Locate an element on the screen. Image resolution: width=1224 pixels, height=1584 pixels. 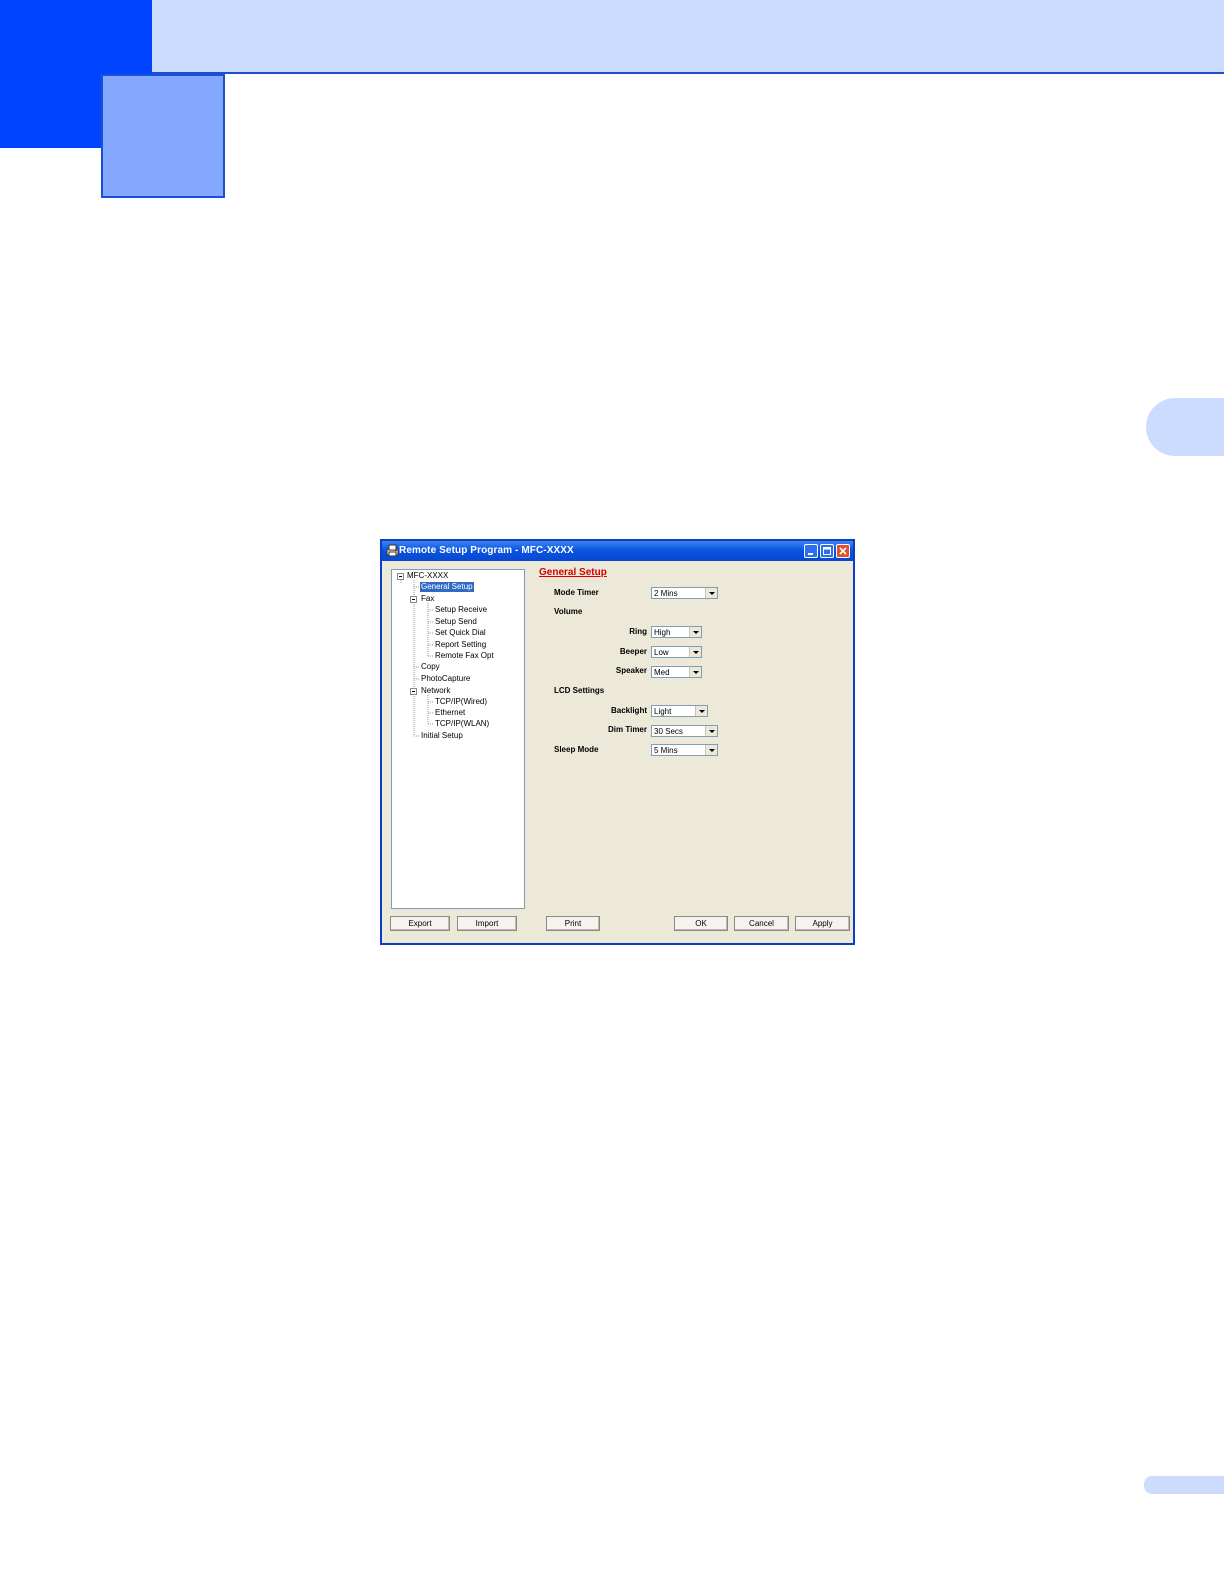
tree-item-tcpip-wired: TCP/IP(Wired) is located at coordinates (461, 702).